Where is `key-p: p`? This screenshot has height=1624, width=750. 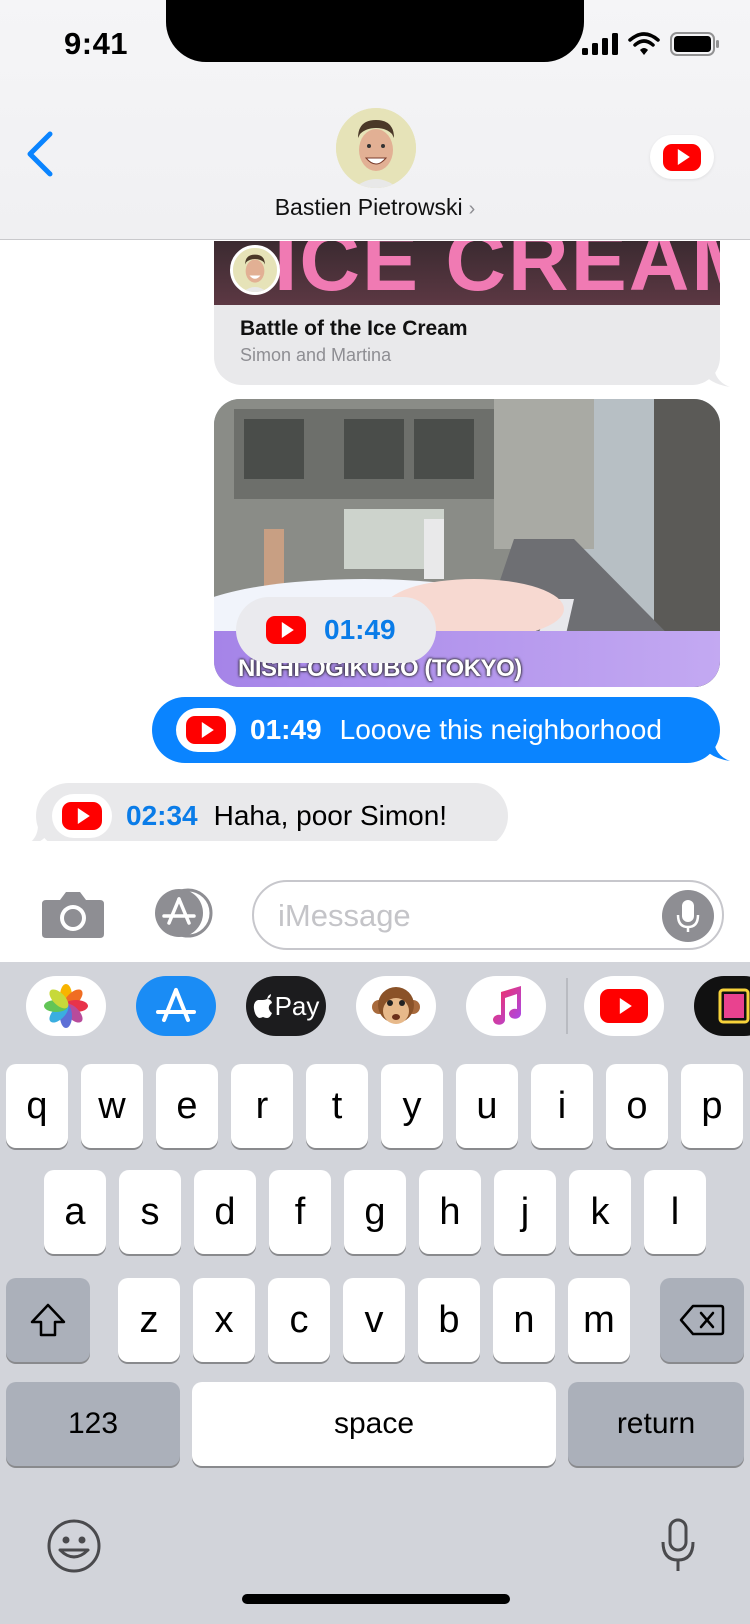
key-p: p is located at coordinates (712, 1106).